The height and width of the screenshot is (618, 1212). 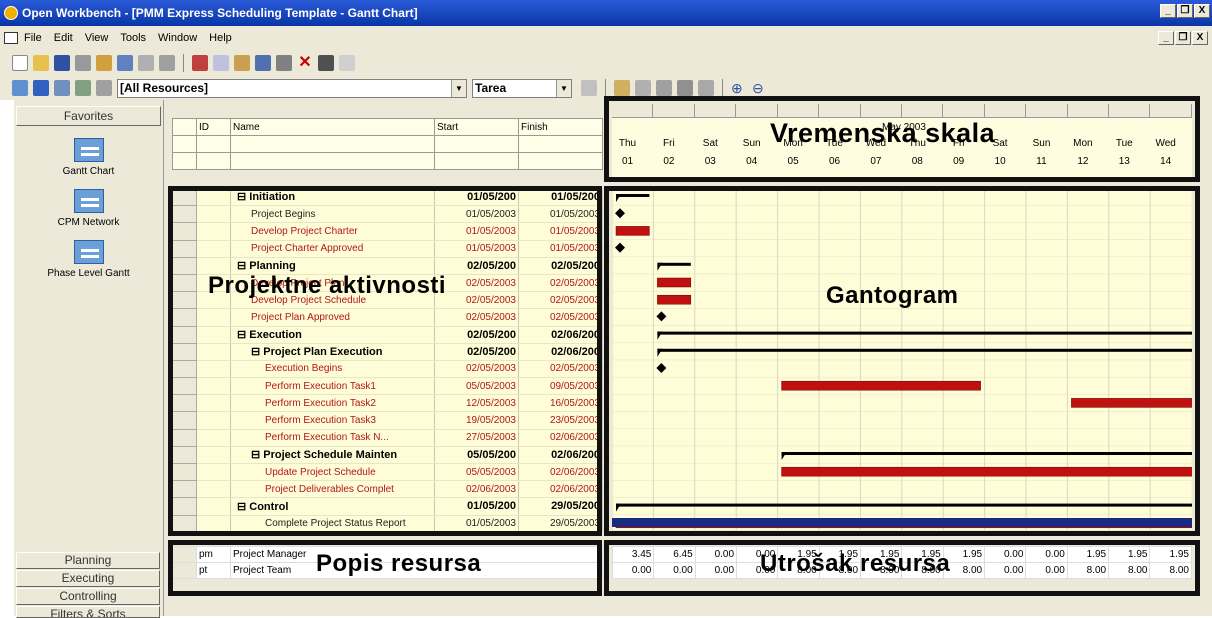 What do you see at coordinates (20, 63) in the screenshot?
I see `new-icon` at bounding box center [20, 63].